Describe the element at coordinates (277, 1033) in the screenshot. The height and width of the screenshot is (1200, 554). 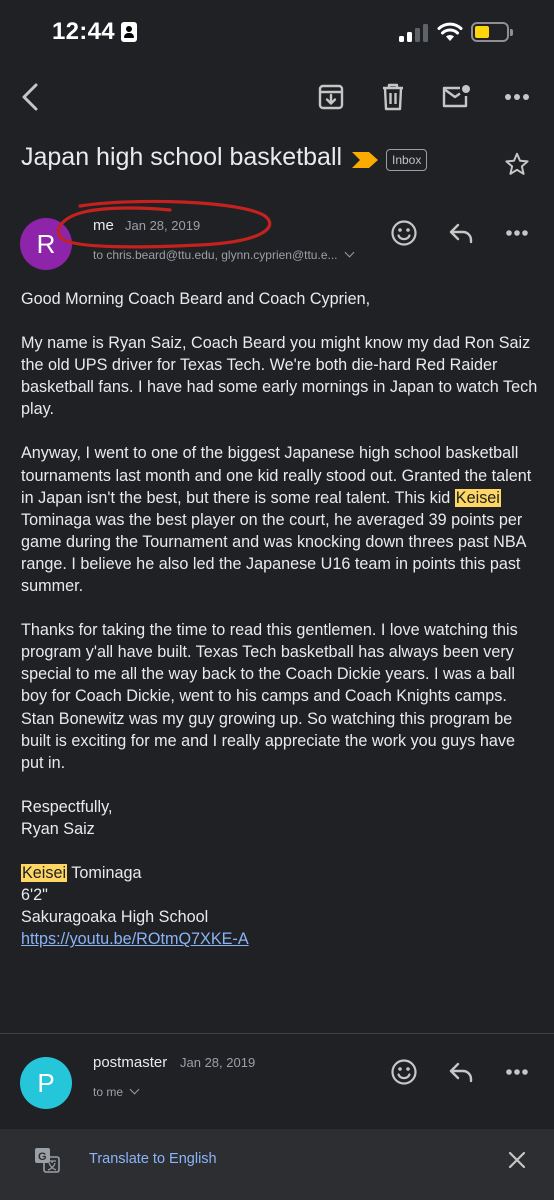
I see `message-divider` at that location.